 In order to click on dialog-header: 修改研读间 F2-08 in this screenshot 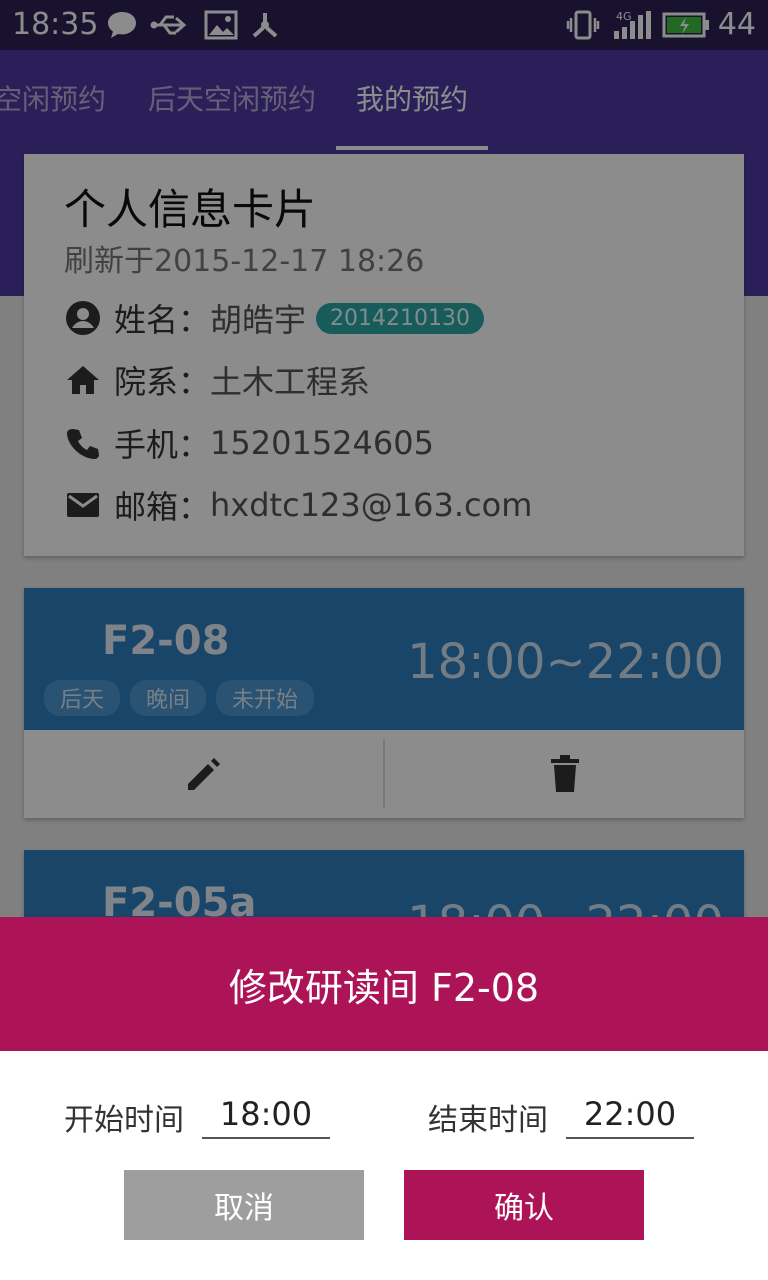, I will do `click(384, 984)`.